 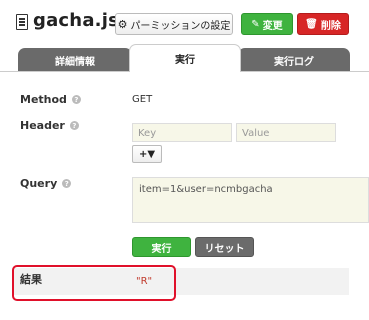 What do you see at coordinates (43, 99) in the screenshot?
I see `method-label-text: Method` at bounding box center [43, 99].